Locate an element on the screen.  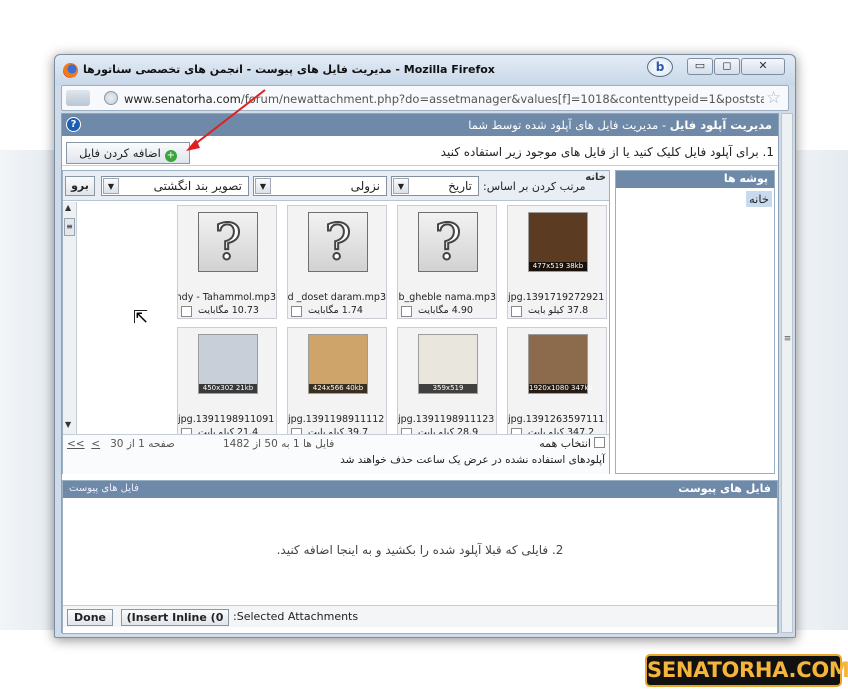
manager-title-rest: - مدیریت فایل های آپلود شده توسط شما is located at coordinates (569, 125).